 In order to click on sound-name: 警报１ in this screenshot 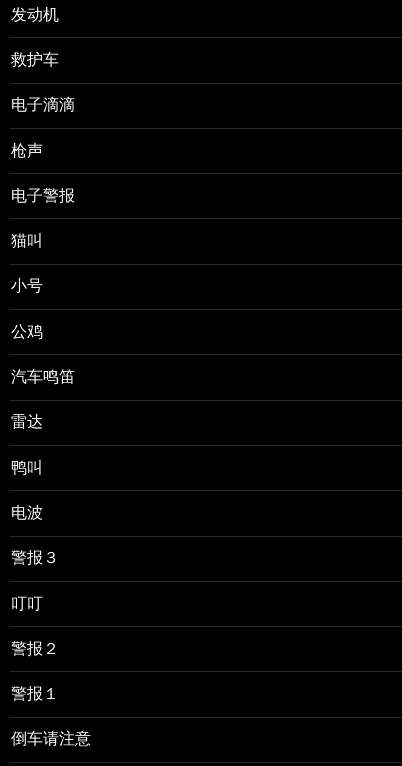, I will do `click(35, 695)`.